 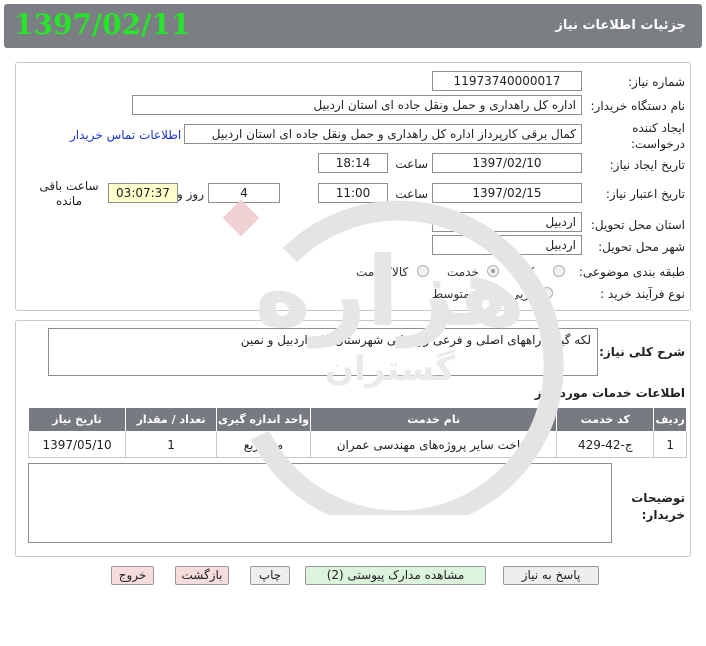 What do you see at coordinates (451, 294) in the screenshot?
I see `process-medium-label: متوسط` at bounding box center [451, 294].